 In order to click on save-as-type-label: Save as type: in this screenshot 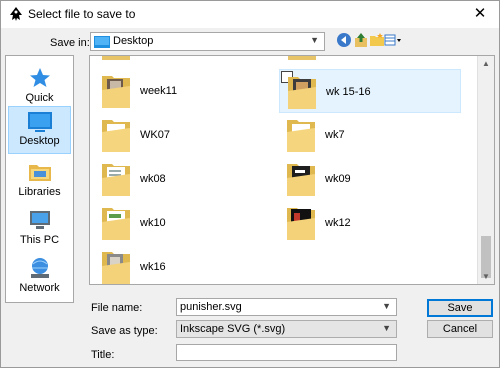, I will do `click(124, 331)`.